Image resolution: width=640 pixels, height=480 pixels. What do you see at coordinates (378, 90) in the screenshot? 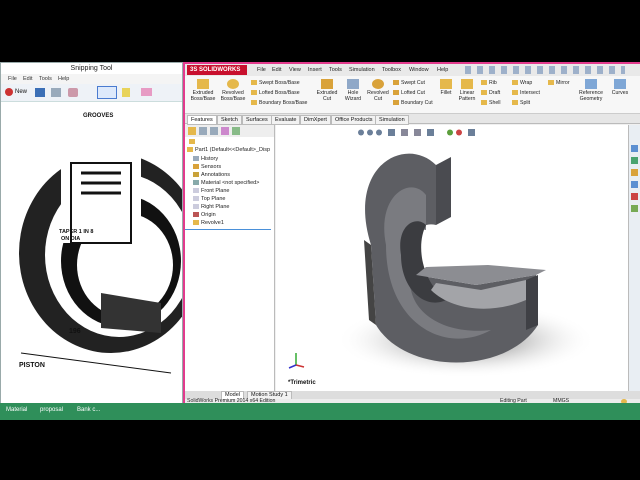
I see `revolved-cut-button: Revolved Cut` at bounding box center [378, 90].